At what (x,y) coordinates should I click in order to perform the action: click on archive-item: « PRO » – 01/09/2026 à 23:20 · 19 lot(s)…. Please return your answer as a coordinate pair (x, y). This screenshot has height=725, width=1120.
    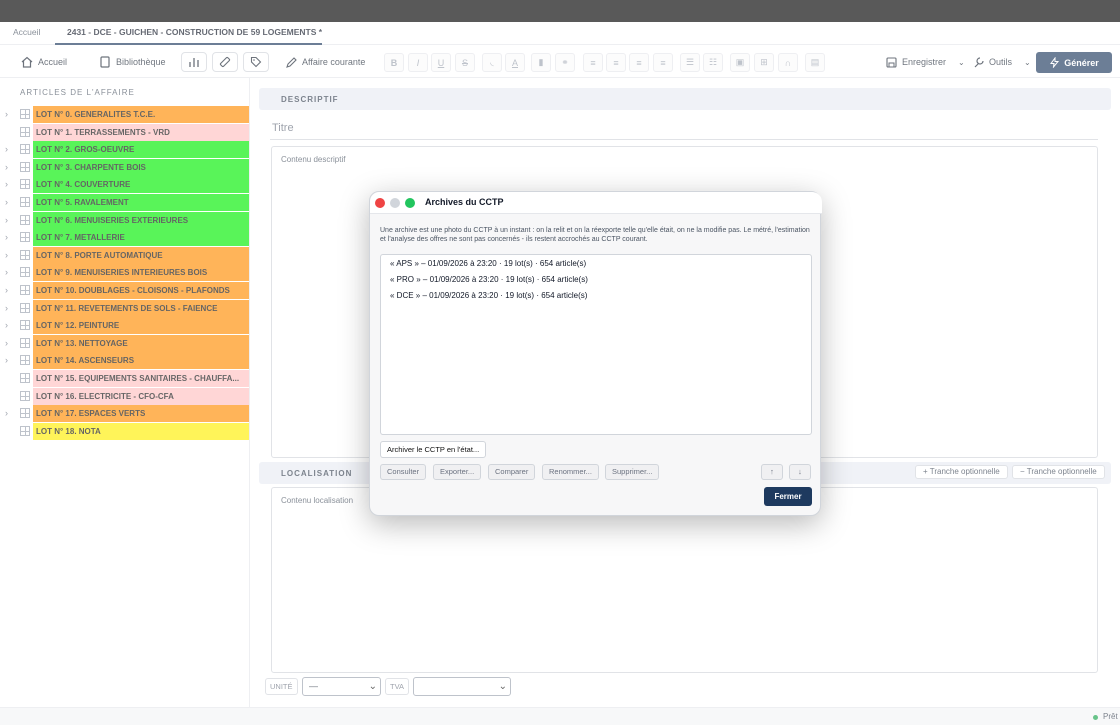
    Looking at the image, I should click on (489, 279).